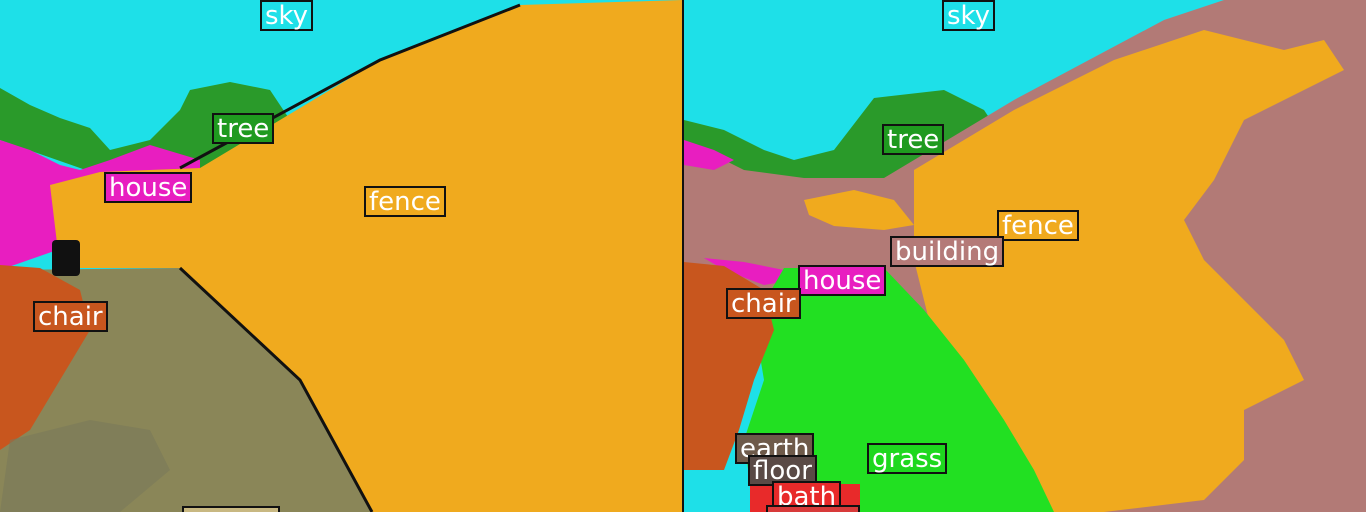  What do you see at coordinates (947, 251) in the screenshot?
I see `label-building: building` at bounding box center [947, 251].